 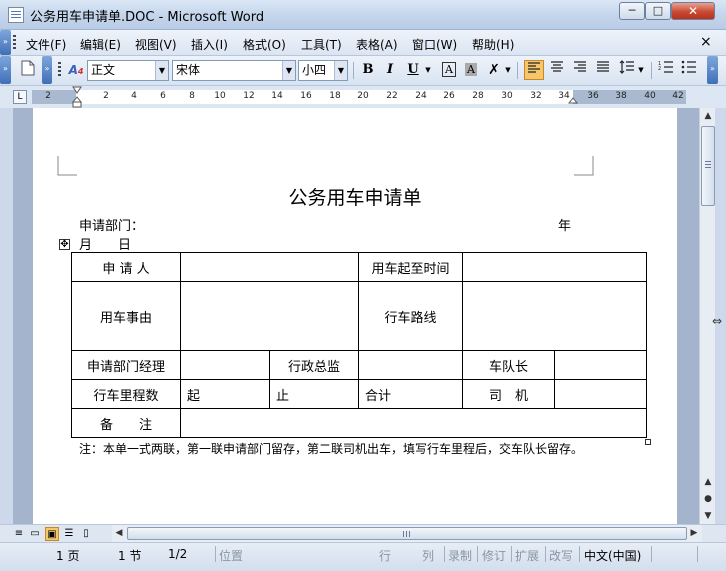 I want to click on numbering-icon: 12, so click(x=666, y=70).